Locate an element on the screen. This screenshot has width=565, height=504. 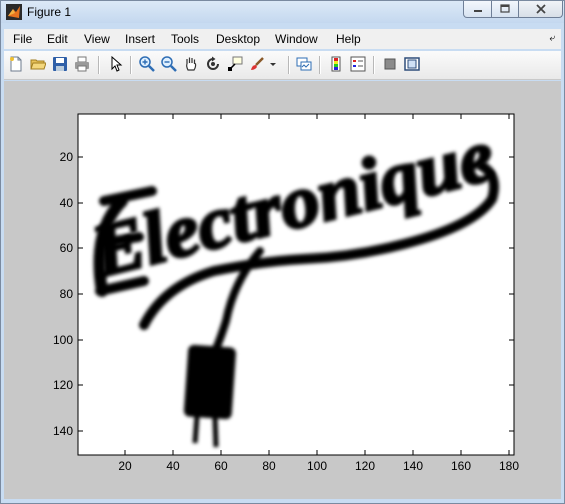
x-tick-labels: 20 40 60 80 100 120 140 160 180 is located at coordinates (318, 466).